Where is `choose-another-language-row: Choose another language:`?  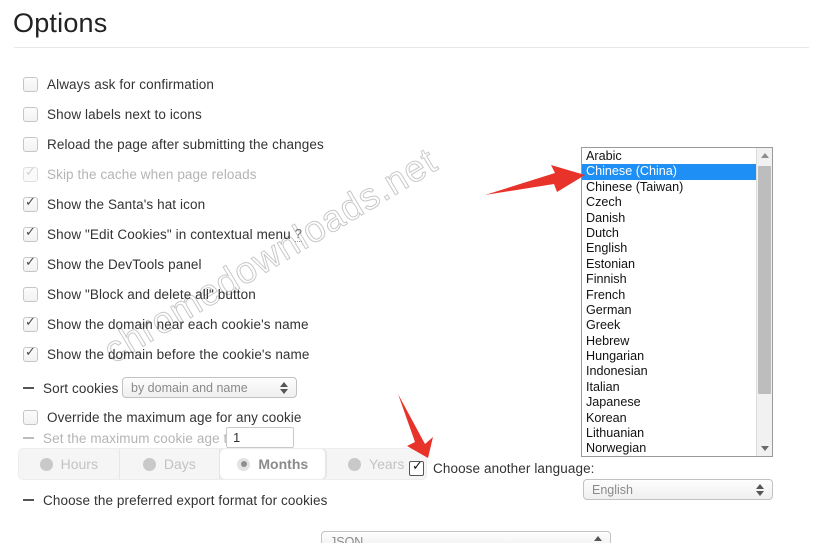 choose-another-language-row: Choose another language: is located at coordinates (502, 468).